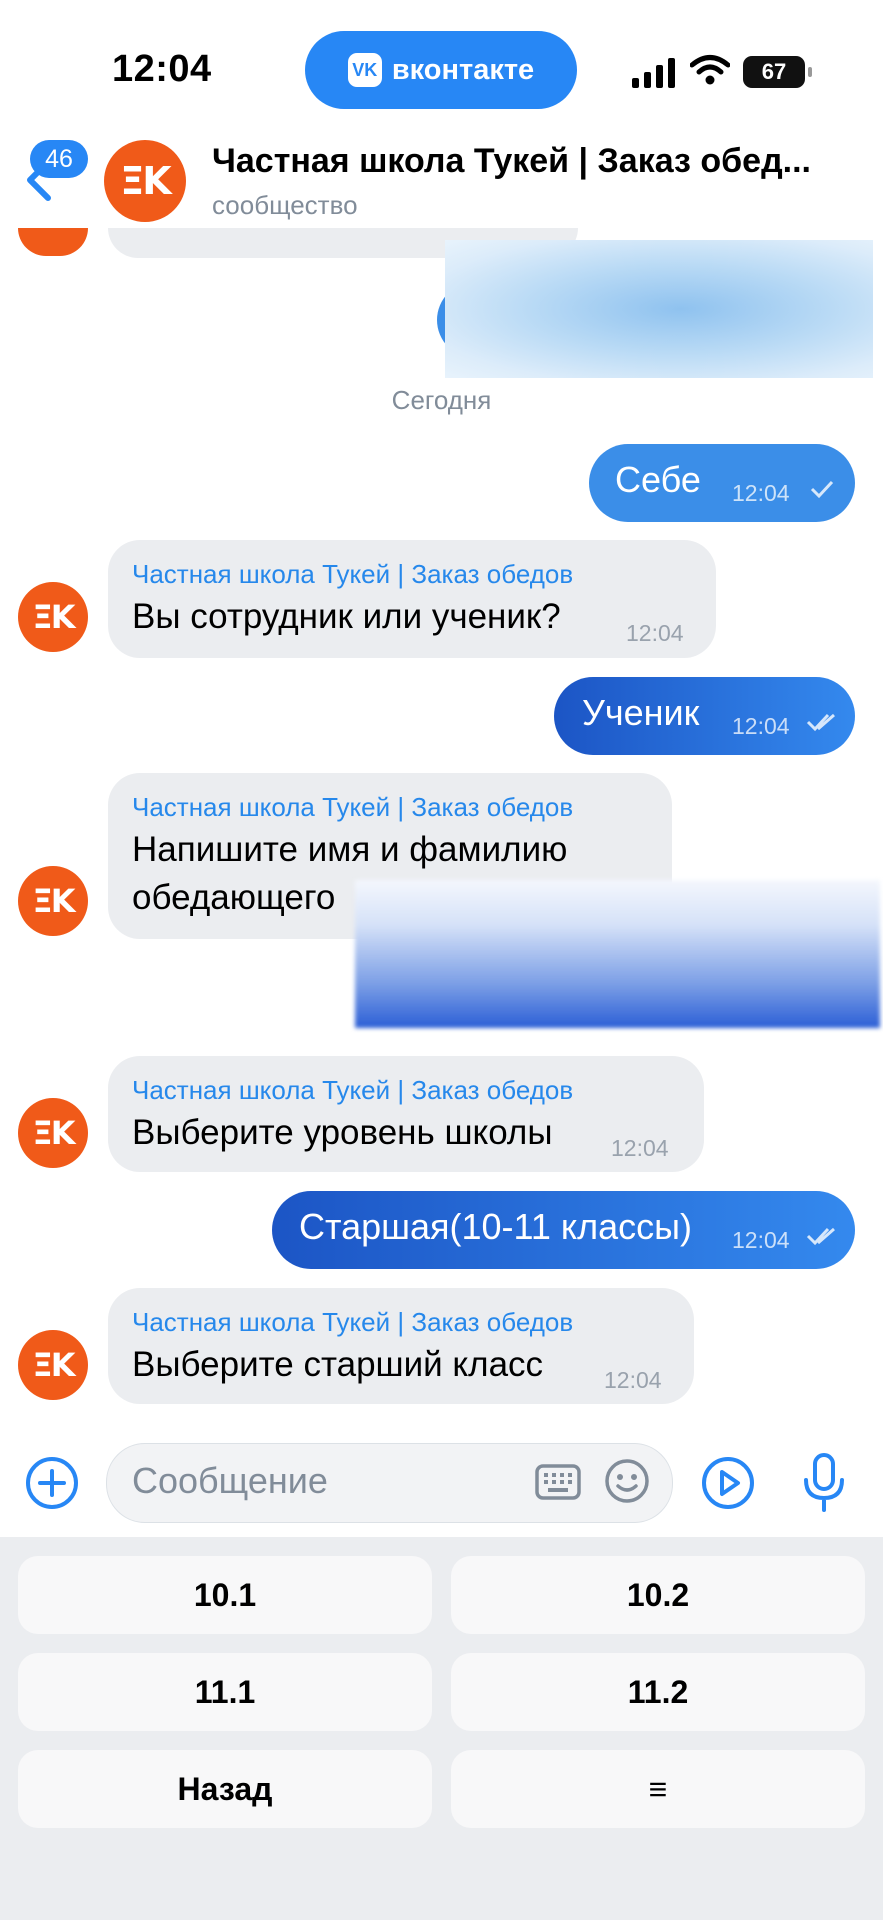  Describe the element at coordinates (658, 1789) in the screenshot. I see `keyboard-button-menu: ≡` at that location.